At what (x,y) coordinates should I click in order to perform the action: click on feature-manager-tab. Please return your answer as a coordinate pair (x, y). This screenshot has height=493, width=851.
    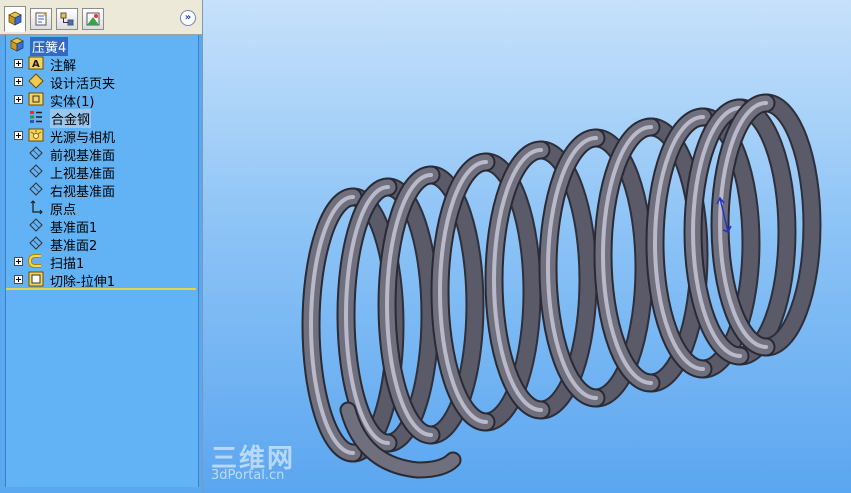
    Looking at the image, I should click on (15, 19).